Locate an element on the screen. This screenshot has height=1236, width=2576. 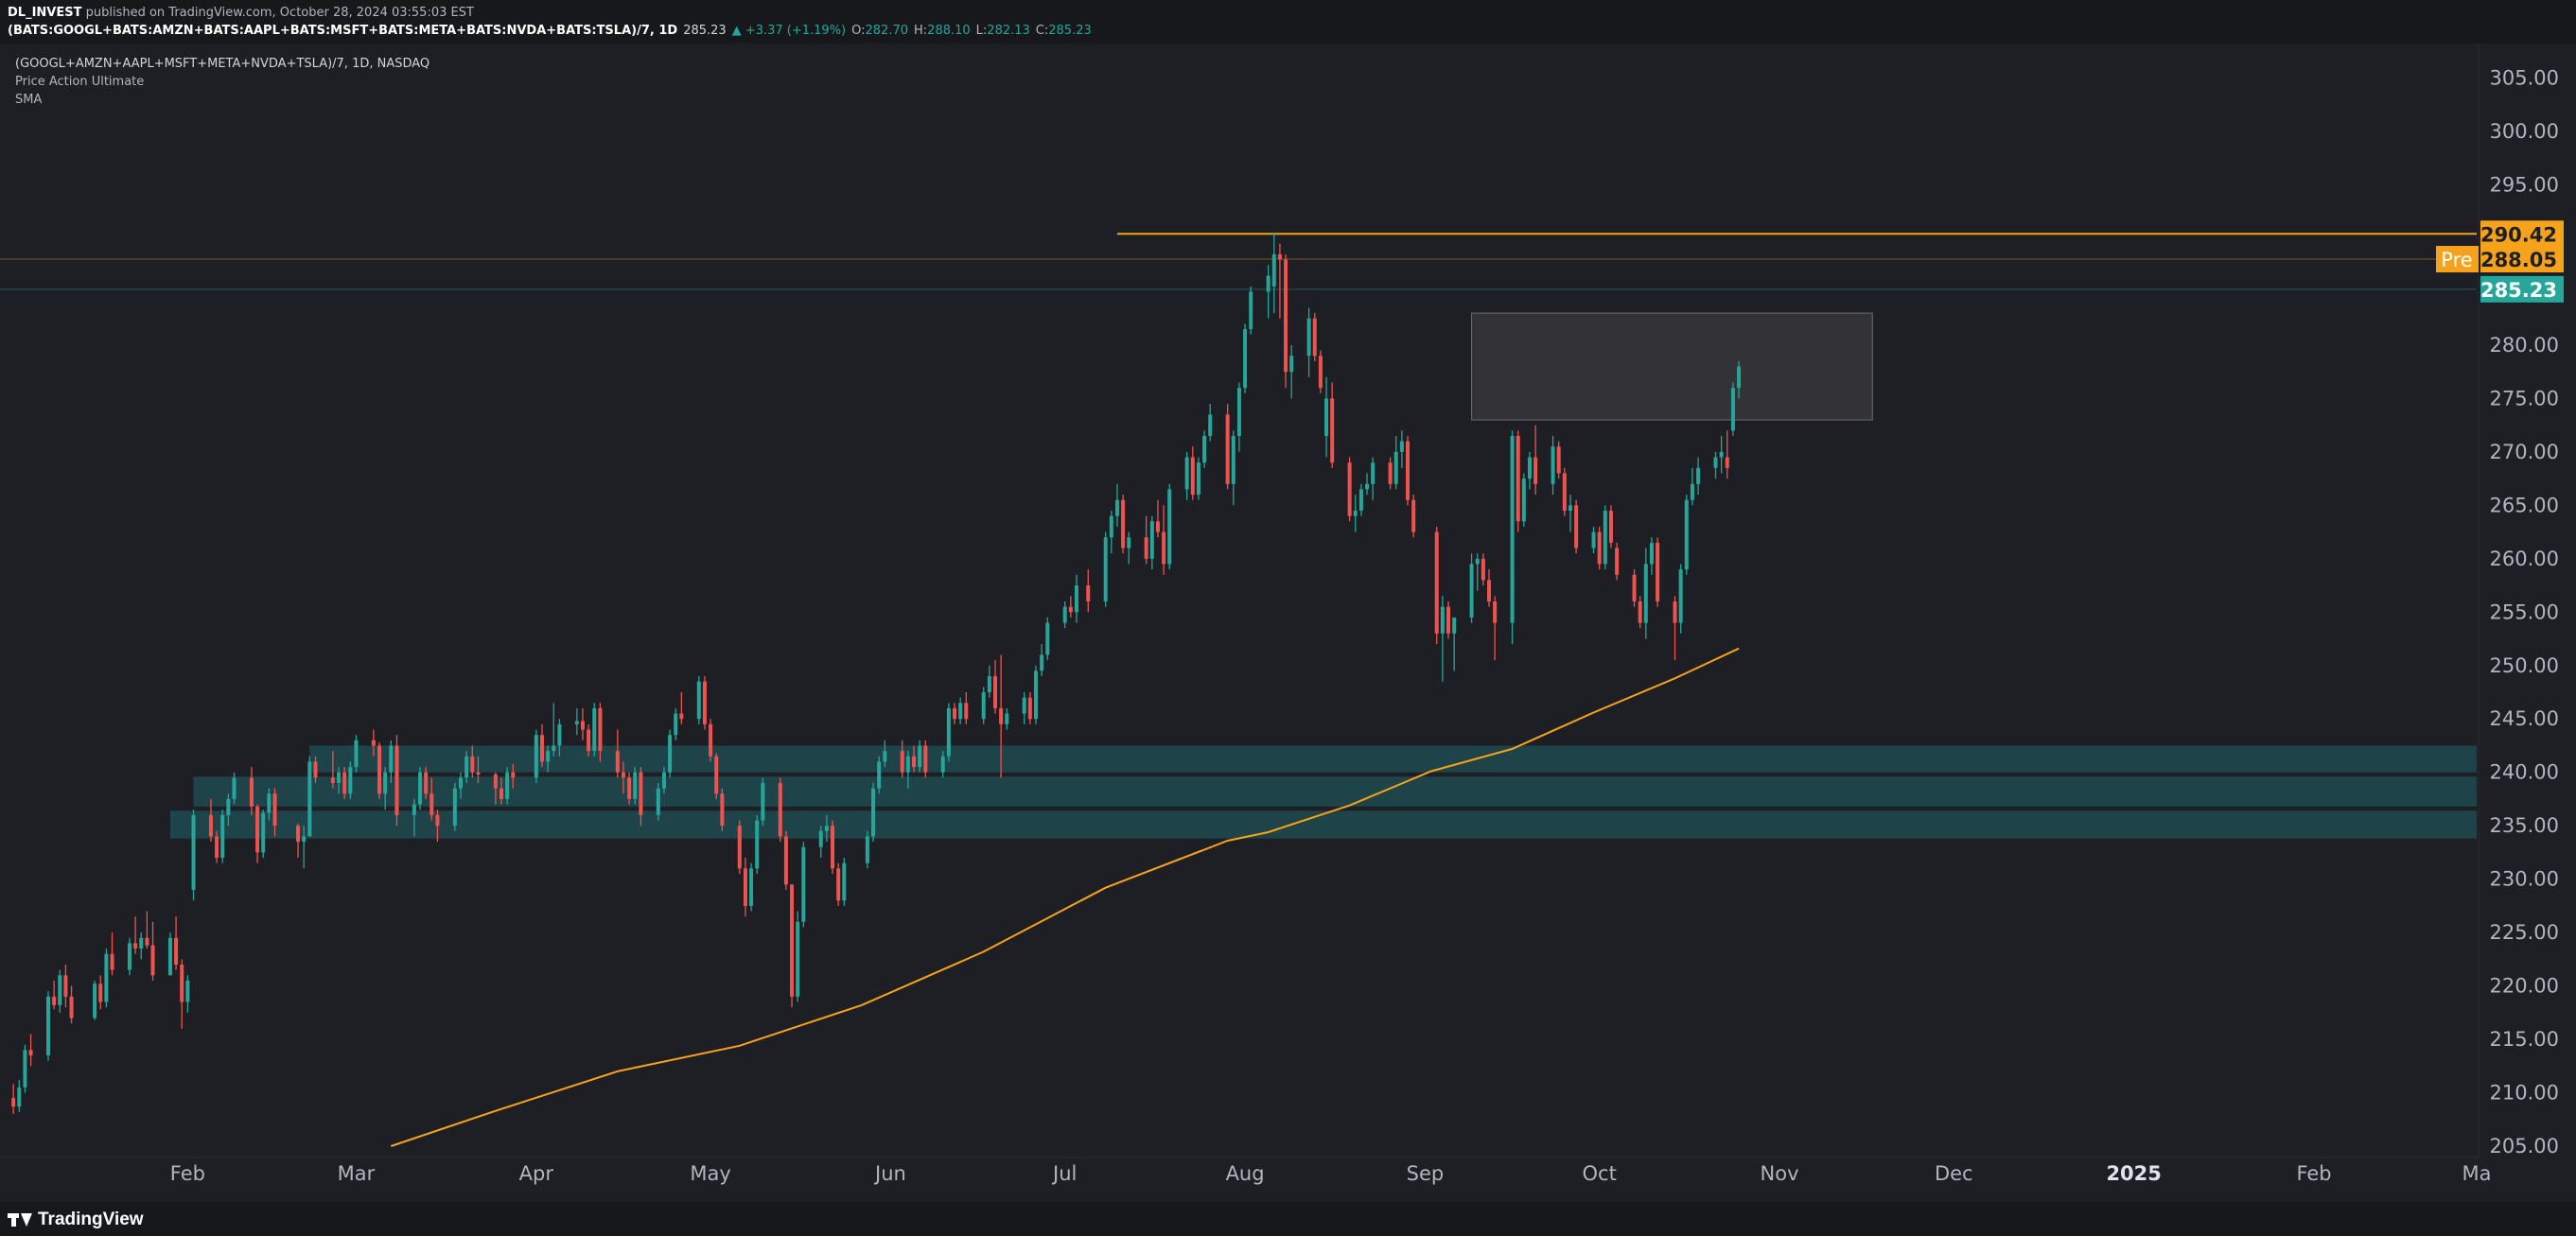
brand-name: TradingView is located at coordinates (91, 1220).